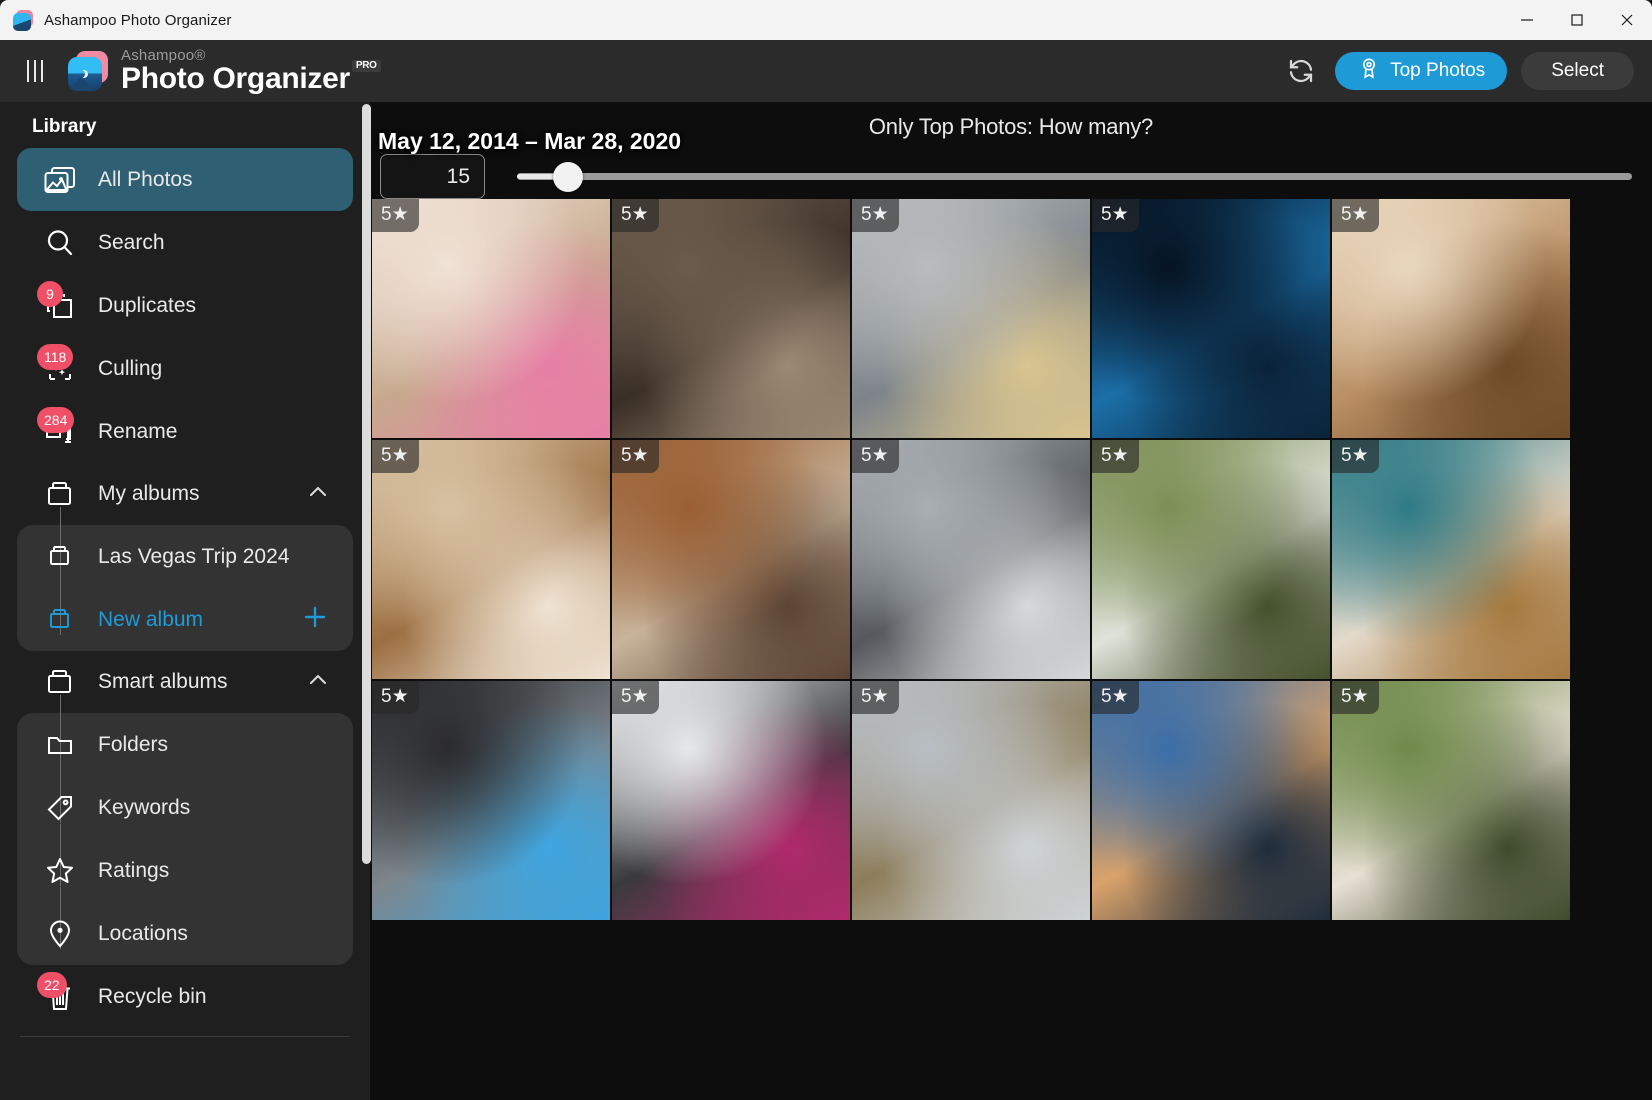 This screenshot has width=1652, height=1100. Describe the element at coordinates (1527, 20) in the screenshot. I see `minimize-button` at that location.